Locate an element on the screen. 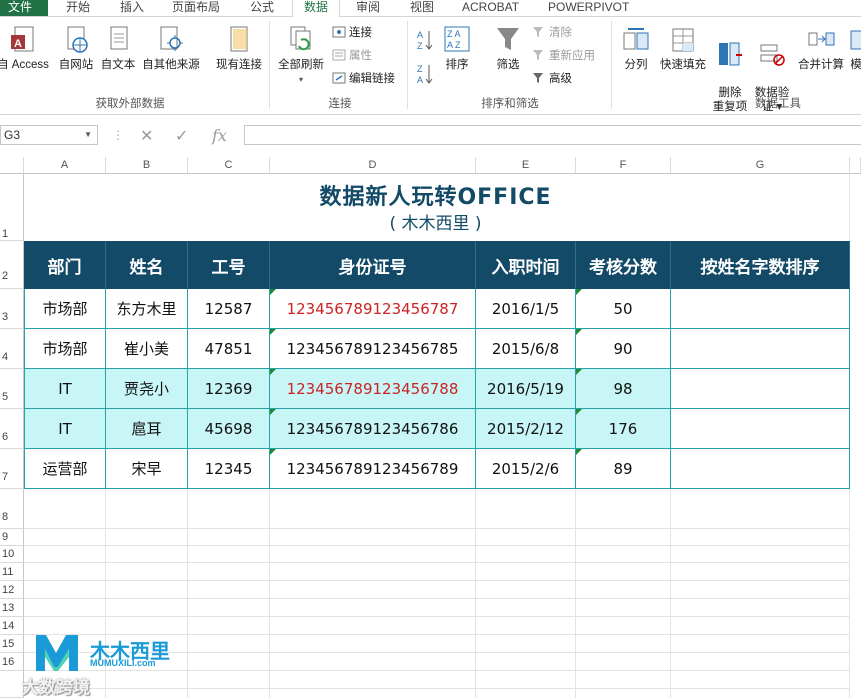 Image resolution: width=861 pixels, height=698 pixels. row-header-15: 15 is located at coordinates (12, 644).